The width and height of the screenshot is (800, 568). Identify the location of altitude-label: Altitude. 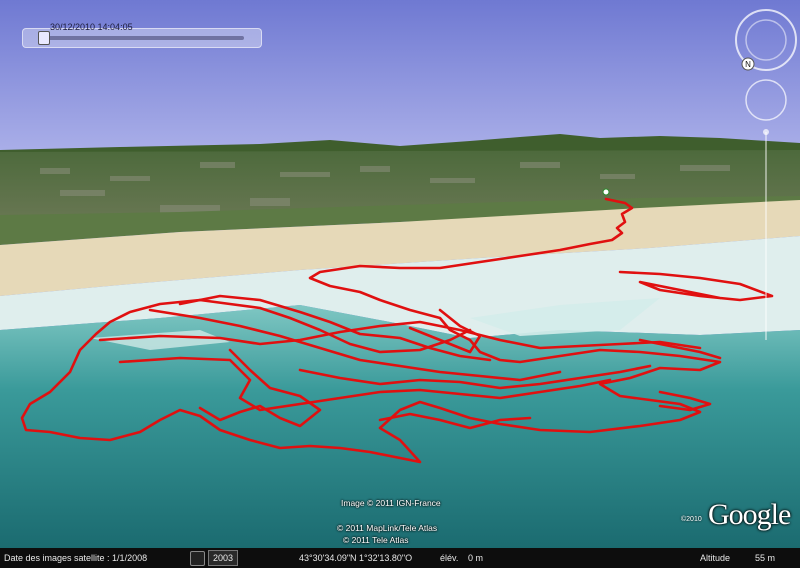
(715, 558).